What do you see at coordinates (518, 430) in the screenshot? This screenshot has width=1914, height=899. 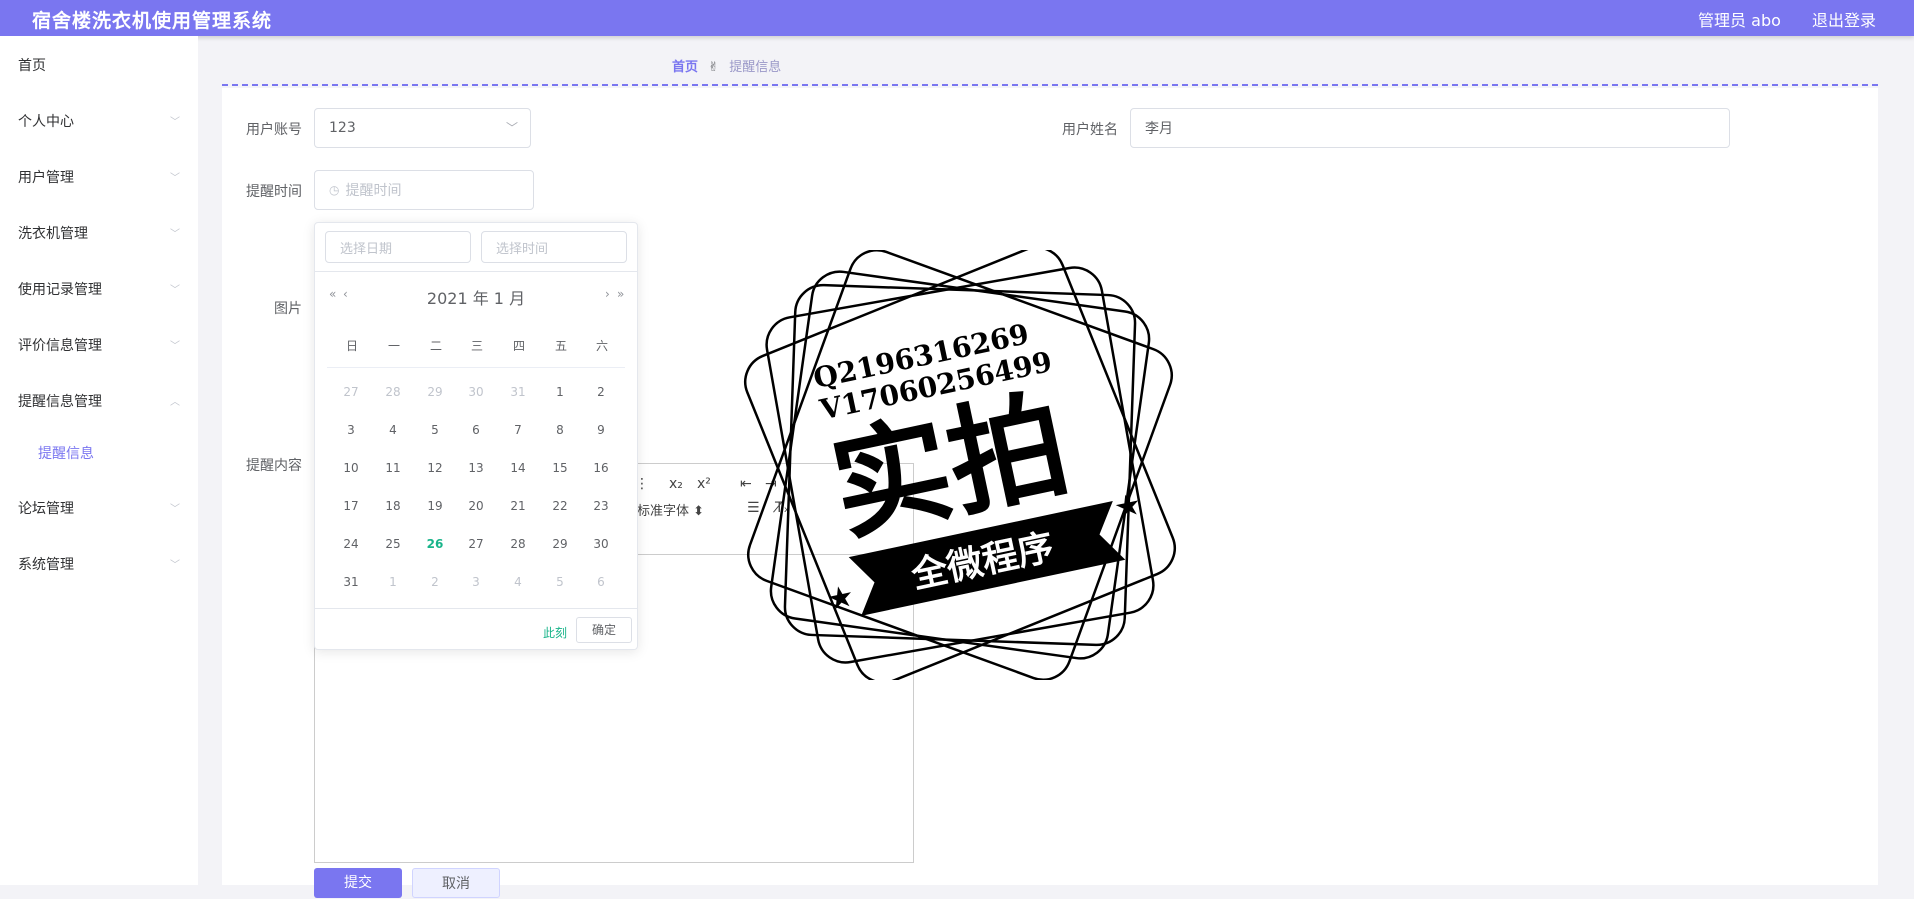 I see `calendar-day: 7` at bounding box center [518, 430].